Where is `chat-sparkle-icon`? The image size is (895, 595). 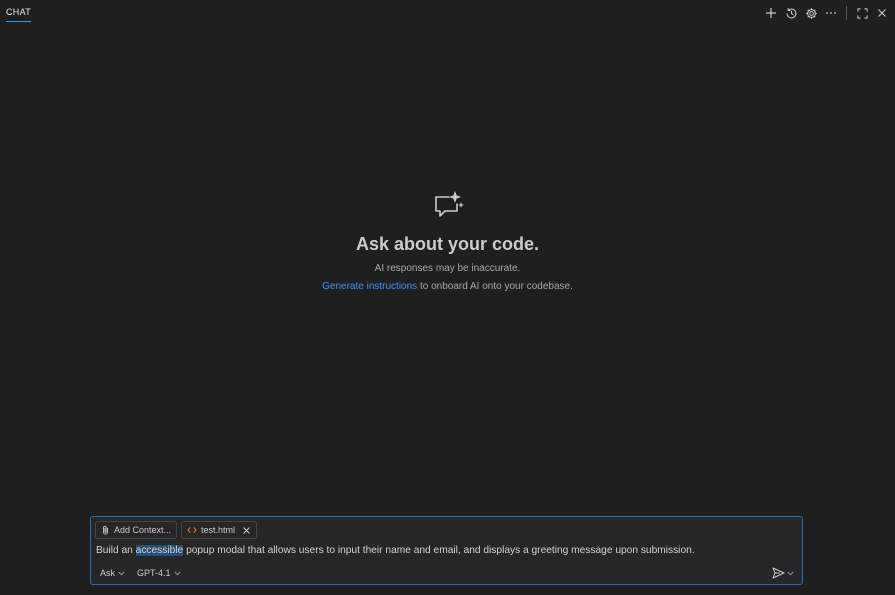 chat-sparkle-icon is located at coordinates (448, 205).